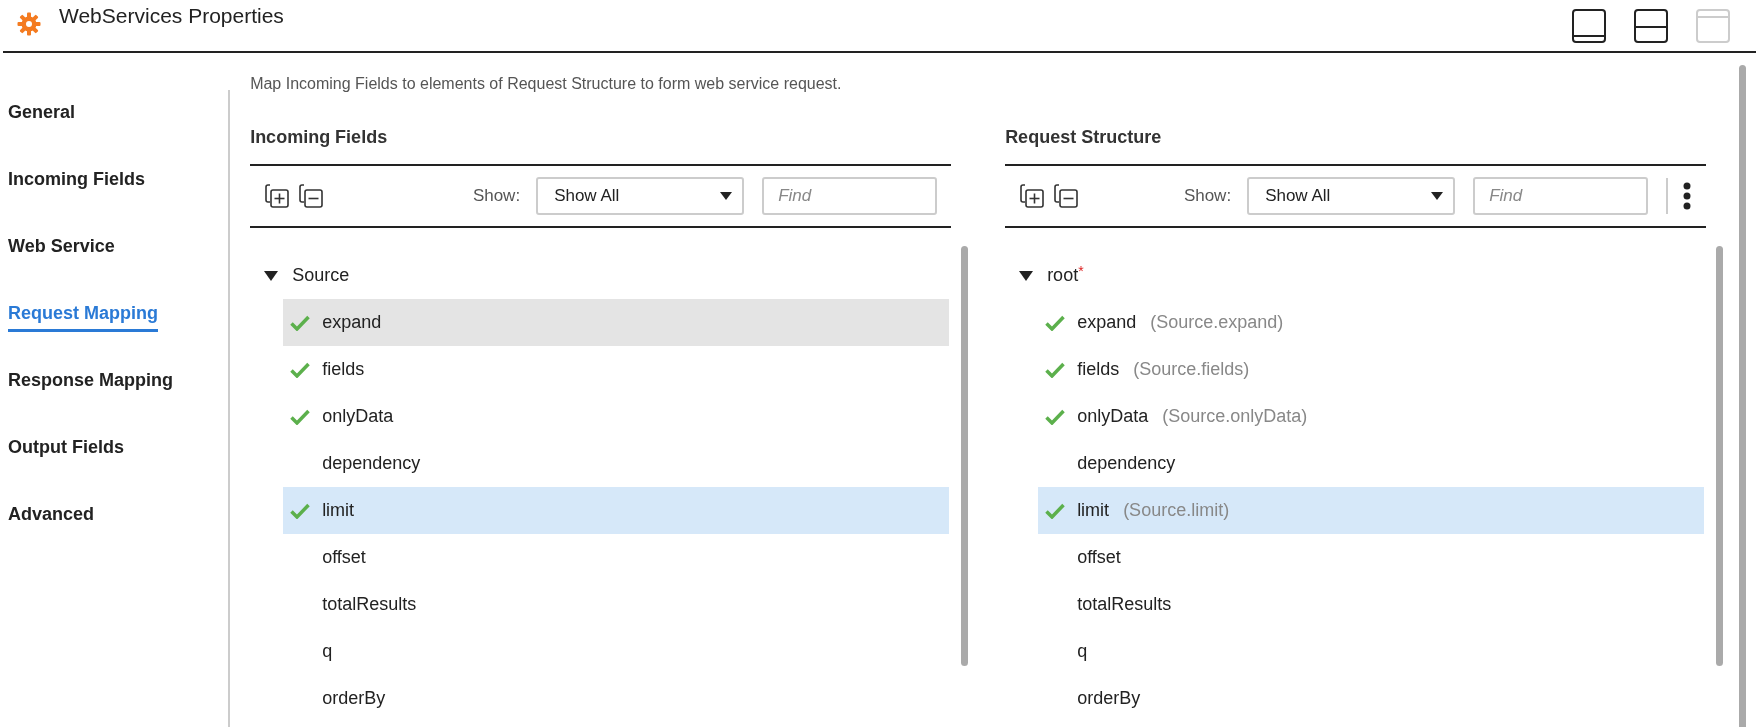 Image resolution: width=1756 pixels, height=727 pixels. I want to click on tree-item: expand (Source.expand), so click(1371, 322).